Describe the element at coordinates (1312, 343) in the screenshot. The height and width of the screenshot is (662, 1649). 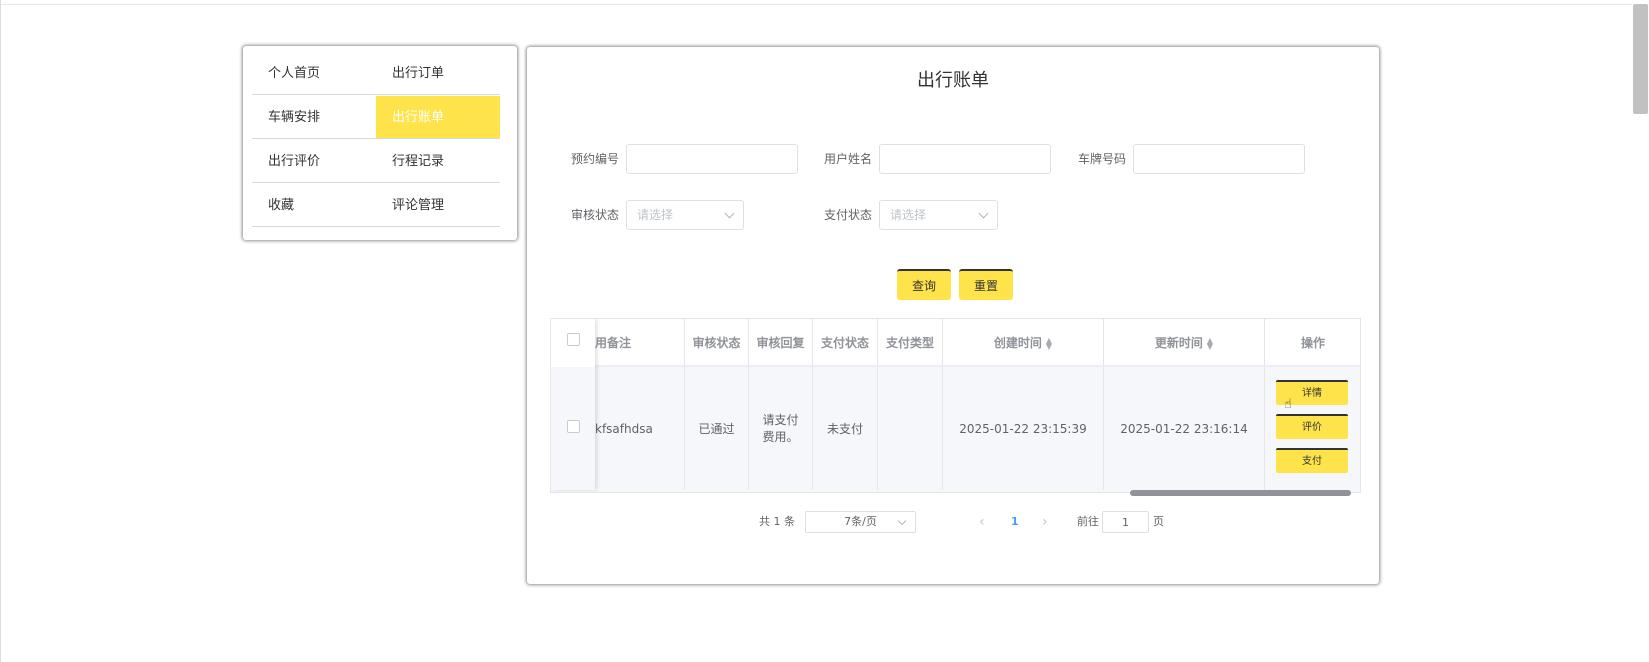
I see `column-header-actions: 操作` at that location.